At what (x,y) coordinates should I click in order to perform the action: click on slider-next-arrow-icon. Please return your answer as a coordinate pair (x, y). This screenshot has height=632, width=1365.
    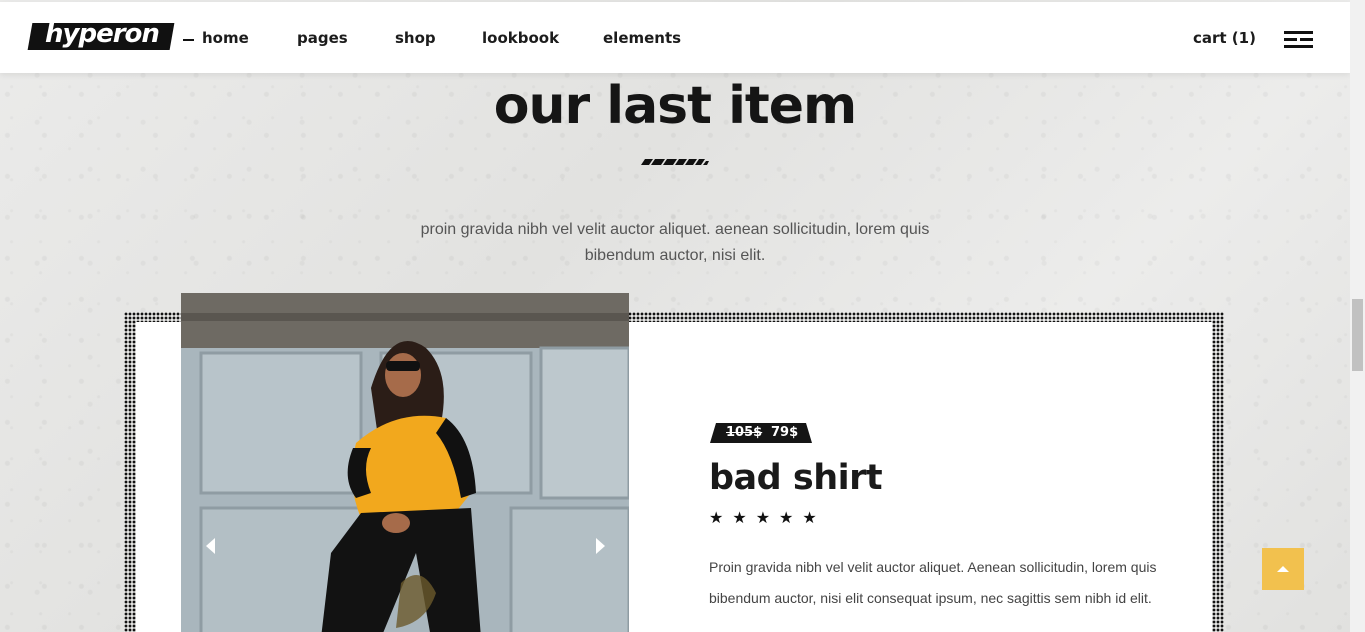
    Looking at the image, I should click on (600, 546).